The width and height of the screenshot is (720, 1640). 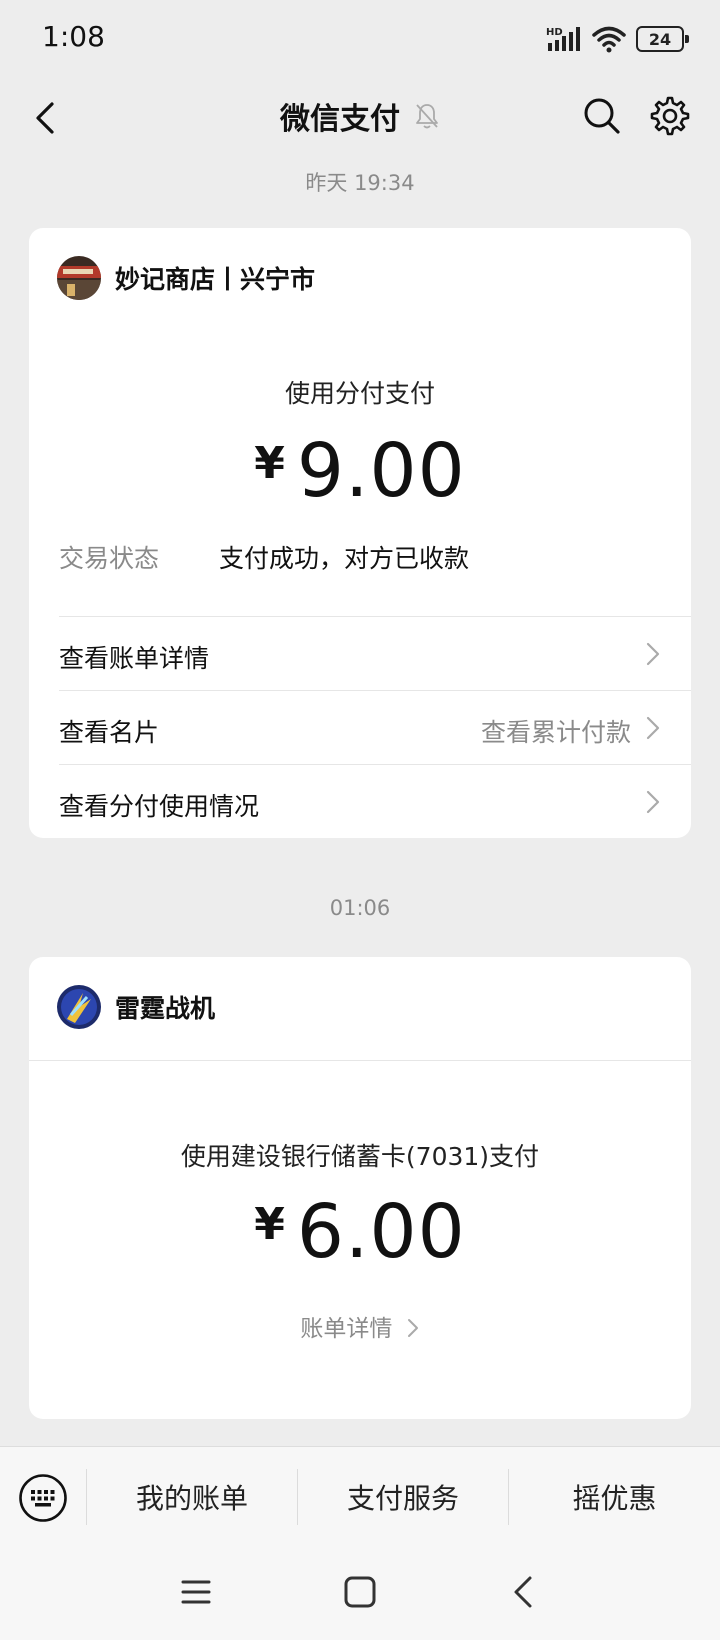 I want to click on status-bar: 1:08 HD 24, so click(x=360, y=39).